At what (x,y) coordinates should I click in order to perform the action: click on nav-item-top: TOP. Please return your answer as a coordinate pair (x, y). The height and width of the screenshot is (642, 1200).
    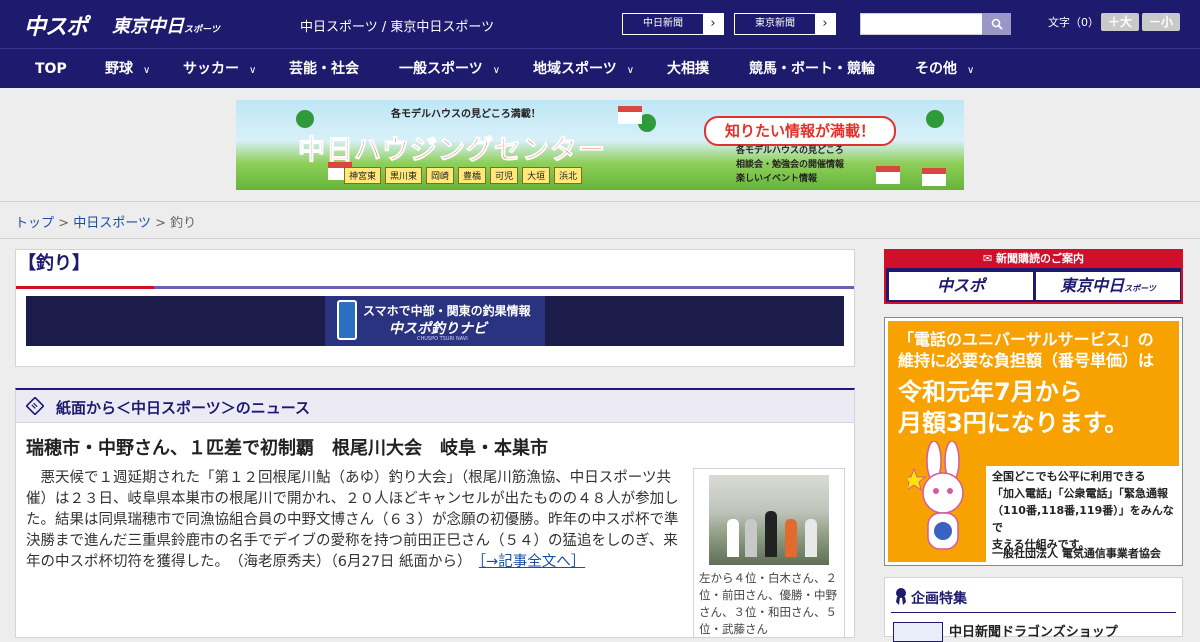
    Looking at the image, I should click on (51, 69).